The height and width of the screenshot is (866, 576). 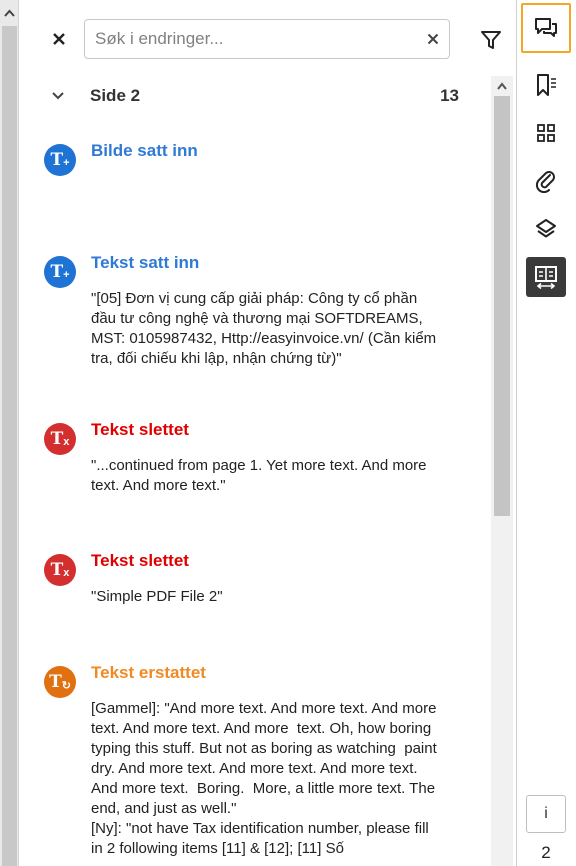 What do you see at coordinates (546, 852) in the screenshot?
I see `page-number: 2` at bounding box center [546, 852].